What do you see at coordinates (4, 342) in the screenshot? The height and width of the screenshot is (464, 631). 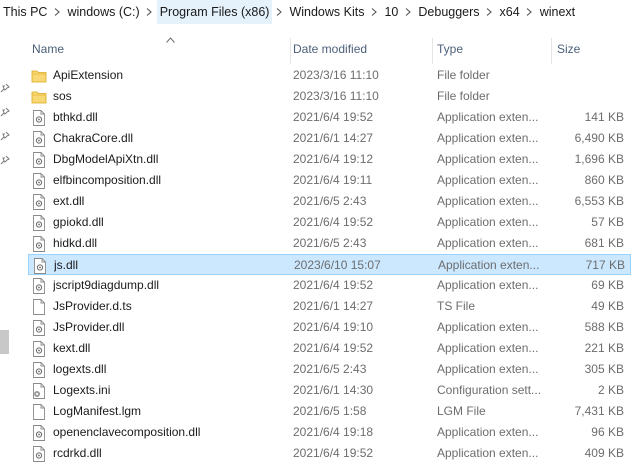 I see `navigation-scrollbar-thumb` at bounding box center [4, 342].